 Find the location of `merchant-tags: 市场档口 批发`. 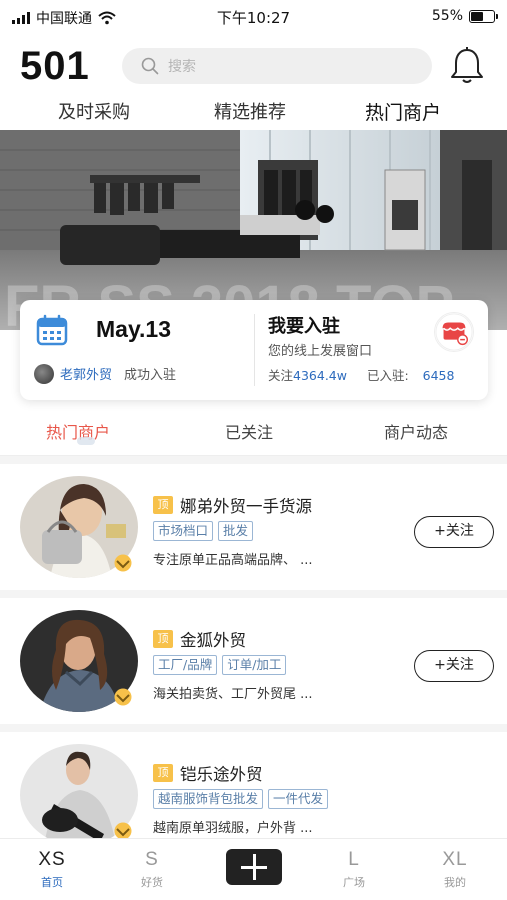

merchant-tags: 市场档口 批发 is located at coordinates (203, 531).